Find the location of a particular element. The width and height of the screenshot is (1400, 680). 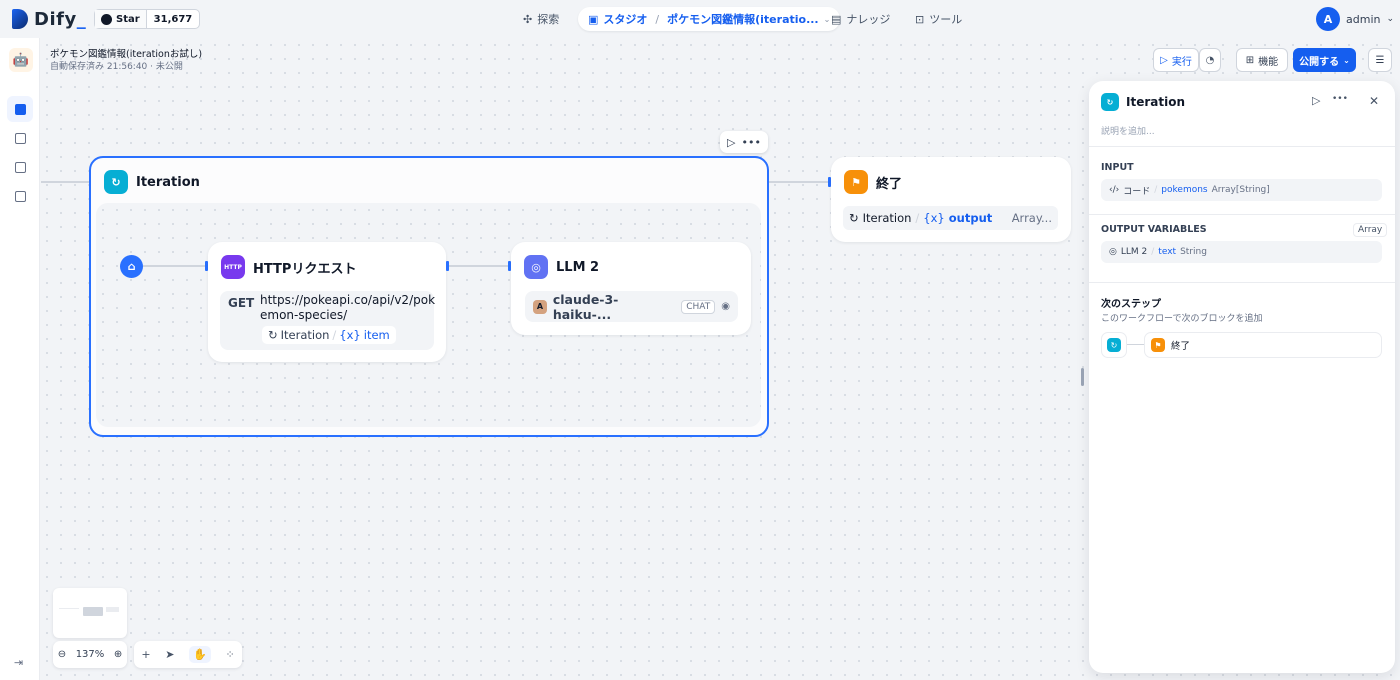

app-title: ポケモン図鑑情報(iterationお試し) is located at coordinates (126, 54).